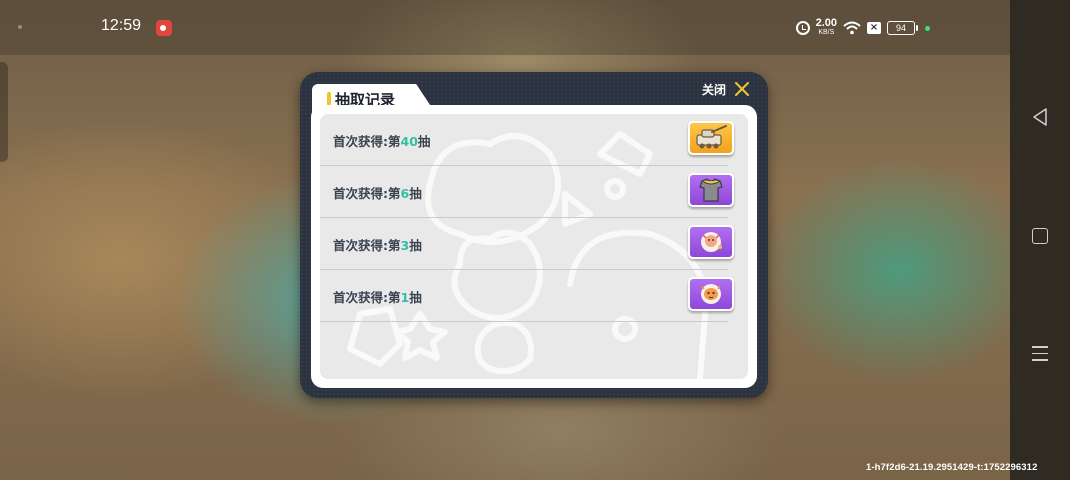 The width and height of the screenshot is (1070, 480). I want to click on alarm-icon, so click(802, 28).